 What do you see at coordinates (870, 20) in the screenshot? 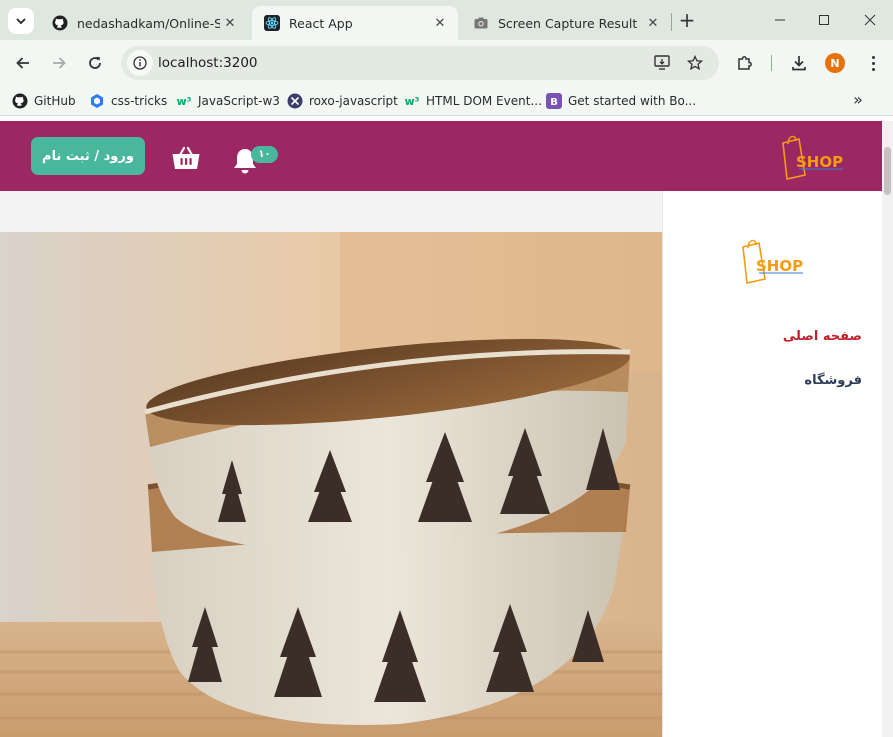
I see `window-close-icon` at bounding box center [870, 20].